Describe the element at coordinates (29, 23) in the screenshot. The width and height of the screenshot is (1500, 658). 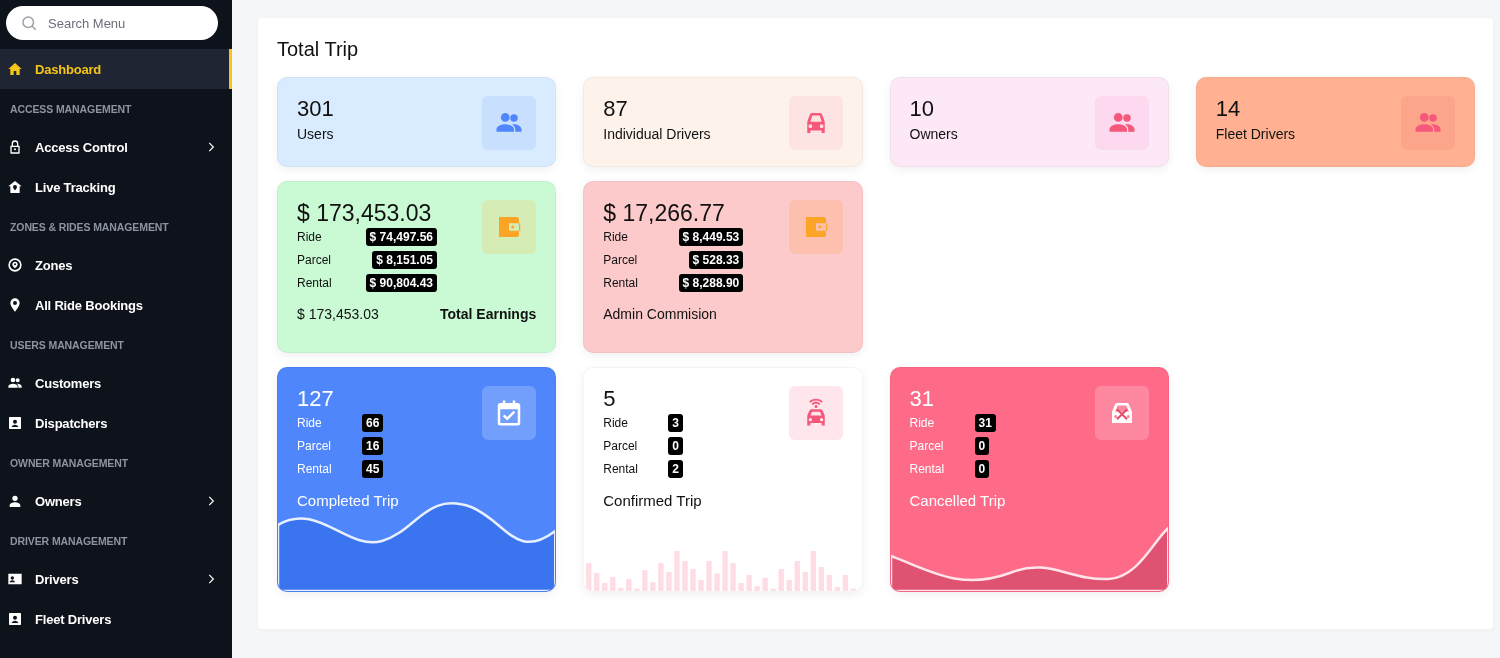
I see `search-icon` at that location.